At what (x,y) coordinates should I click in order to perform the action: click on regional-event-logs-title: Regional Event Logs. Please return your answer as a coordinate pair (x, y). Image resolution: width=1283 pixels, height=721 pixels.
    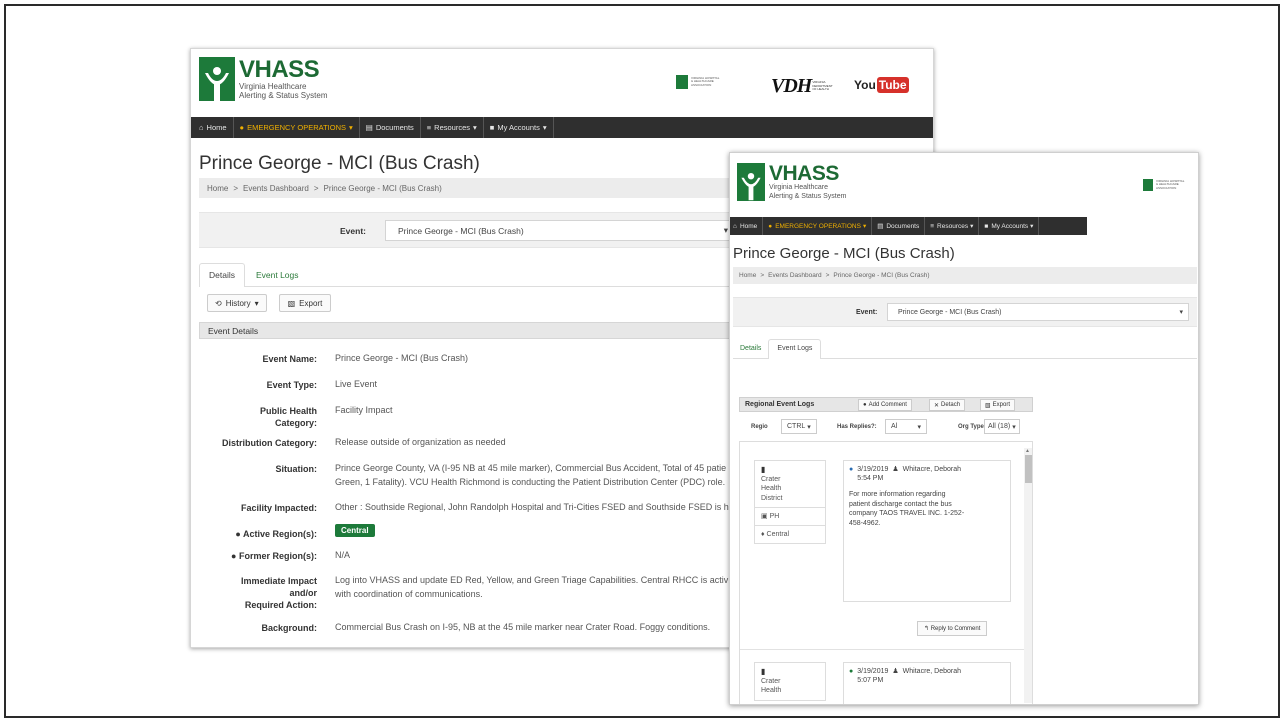
    Looking at the image, I should click on (780, 404).